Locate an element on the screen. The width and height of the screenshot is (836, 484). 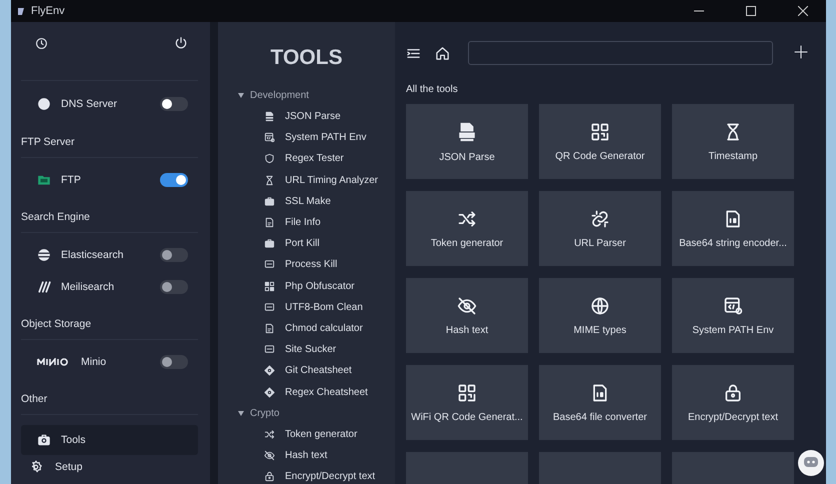
history-button is located at coordinates (41, 43).